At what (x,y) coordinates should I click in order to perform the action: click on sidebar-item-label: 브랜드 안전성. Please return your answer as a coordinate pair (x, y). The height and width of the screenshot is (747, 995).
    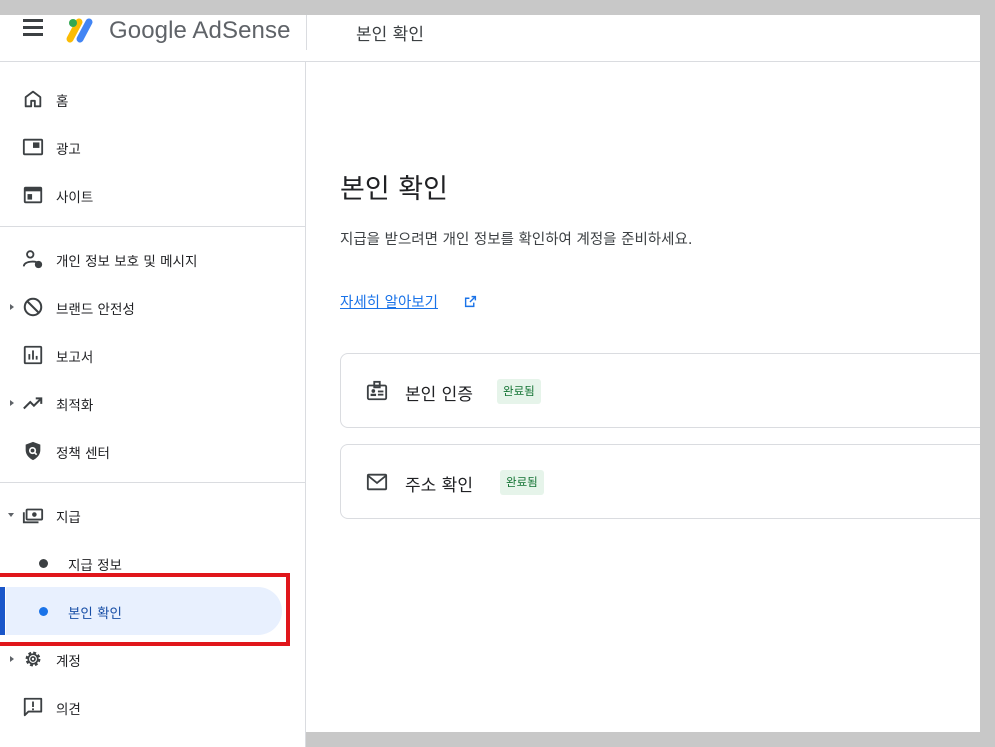
    Looking at the image, I should click on (95, 310).